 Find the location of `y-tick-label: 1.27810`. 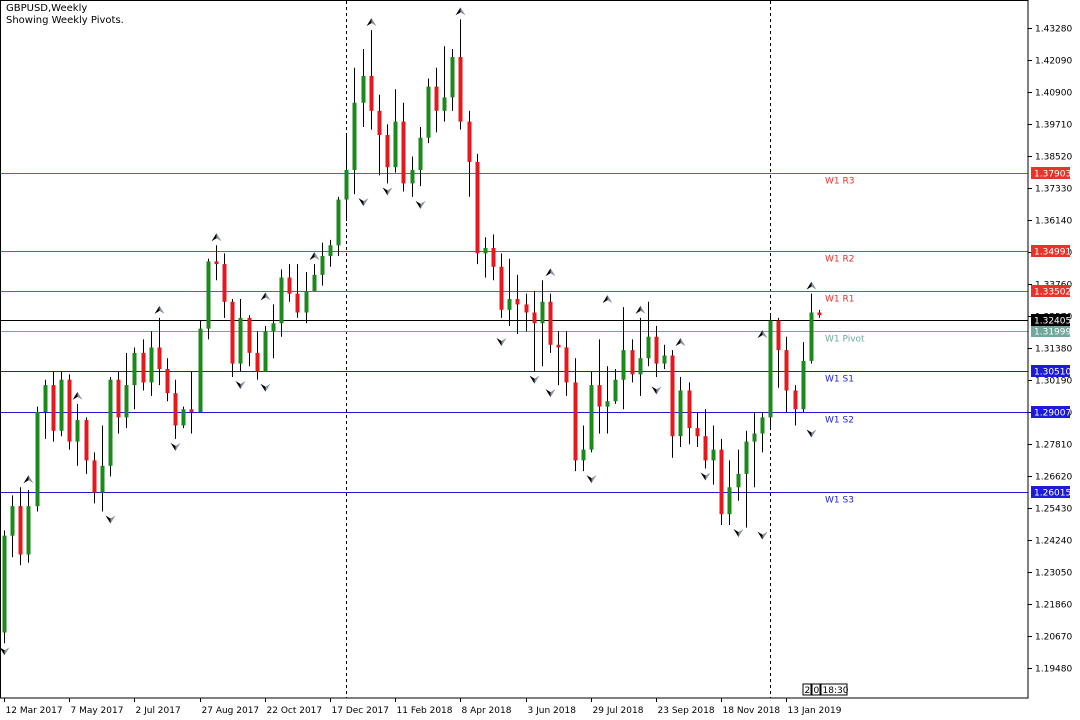

y-tick-label: 1.27810 is located at coordinates (1053, 446).